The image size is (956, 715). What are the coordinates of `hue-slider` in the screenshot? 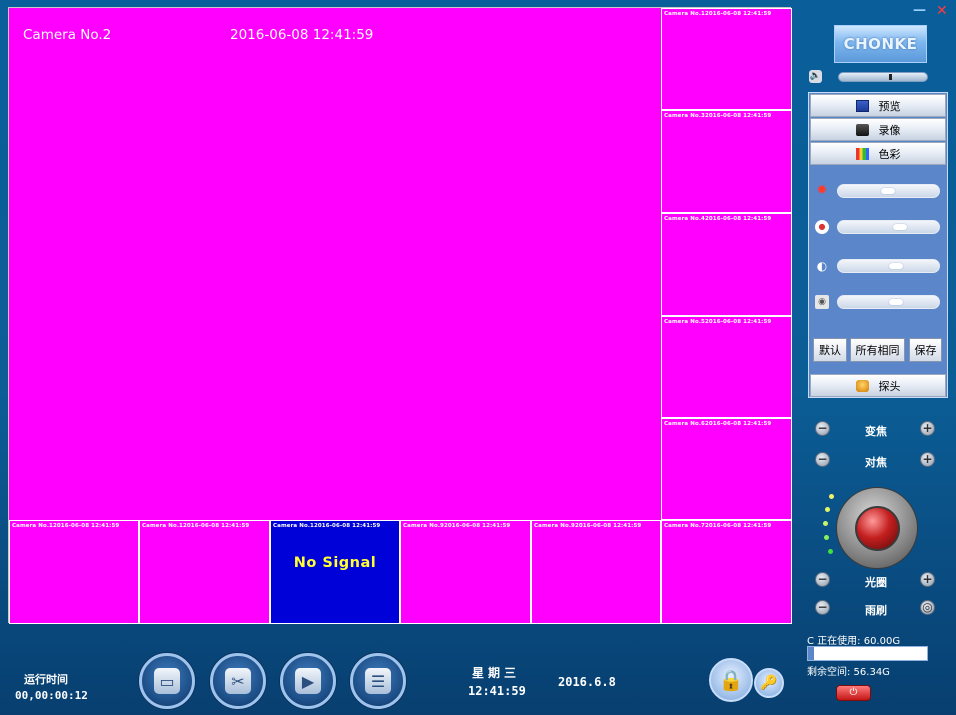 It's located at (888, 302).